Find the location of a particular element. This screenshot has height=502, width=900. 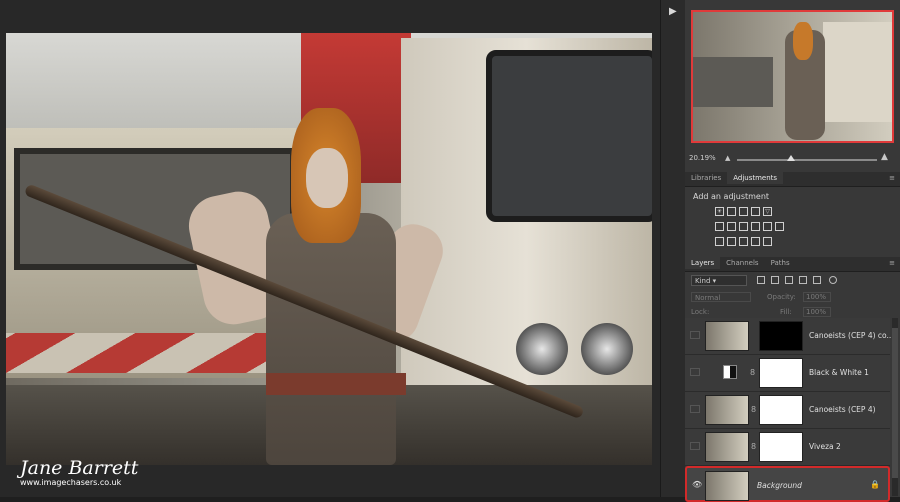

zoom-out-icon: ▲ is located at coordinates (727, 158).